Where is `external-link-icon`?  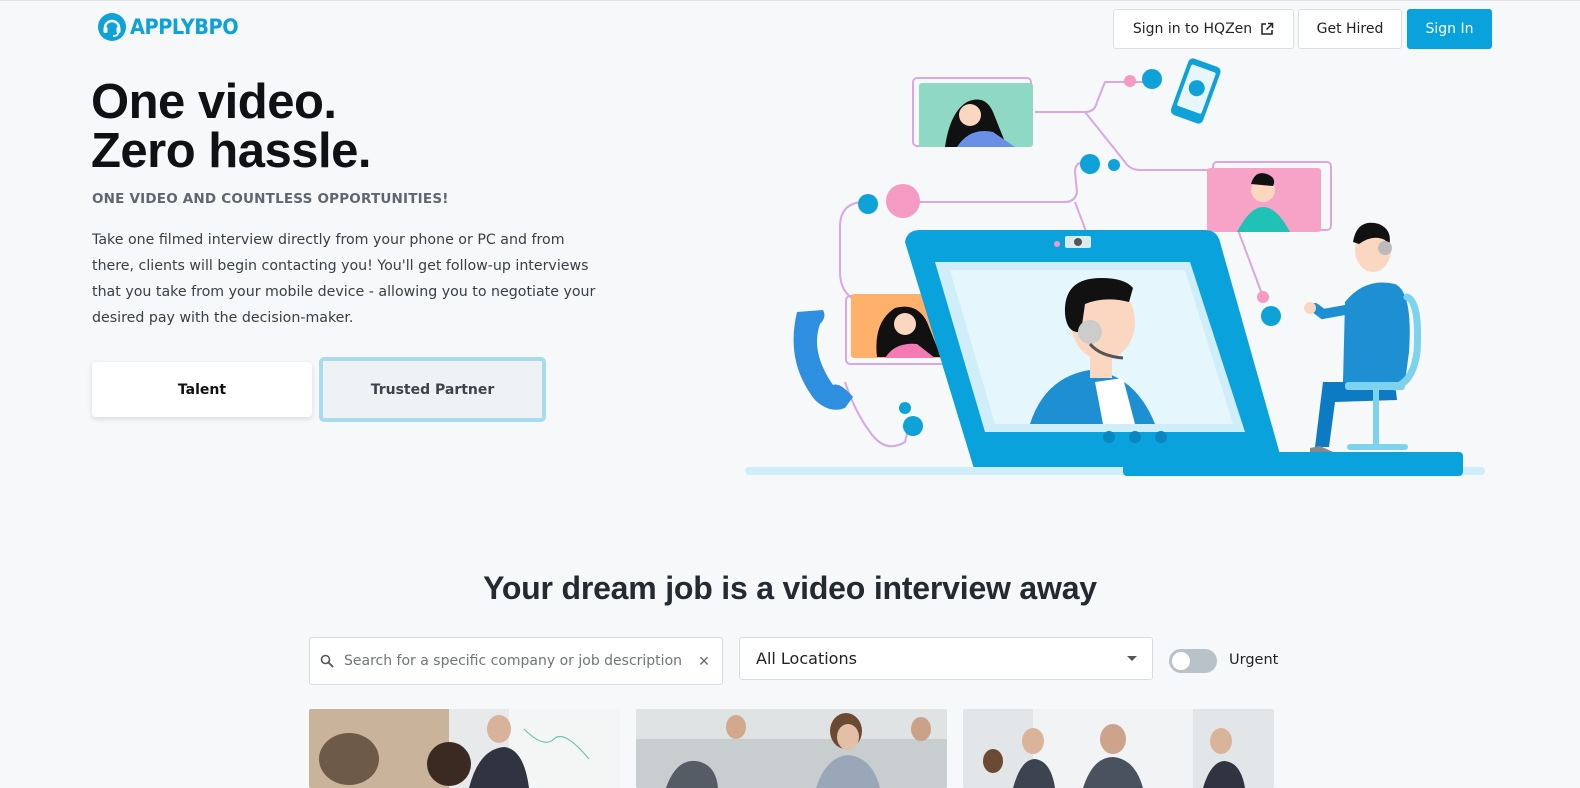
external-link-icon is located at coordinates (1267, 28).